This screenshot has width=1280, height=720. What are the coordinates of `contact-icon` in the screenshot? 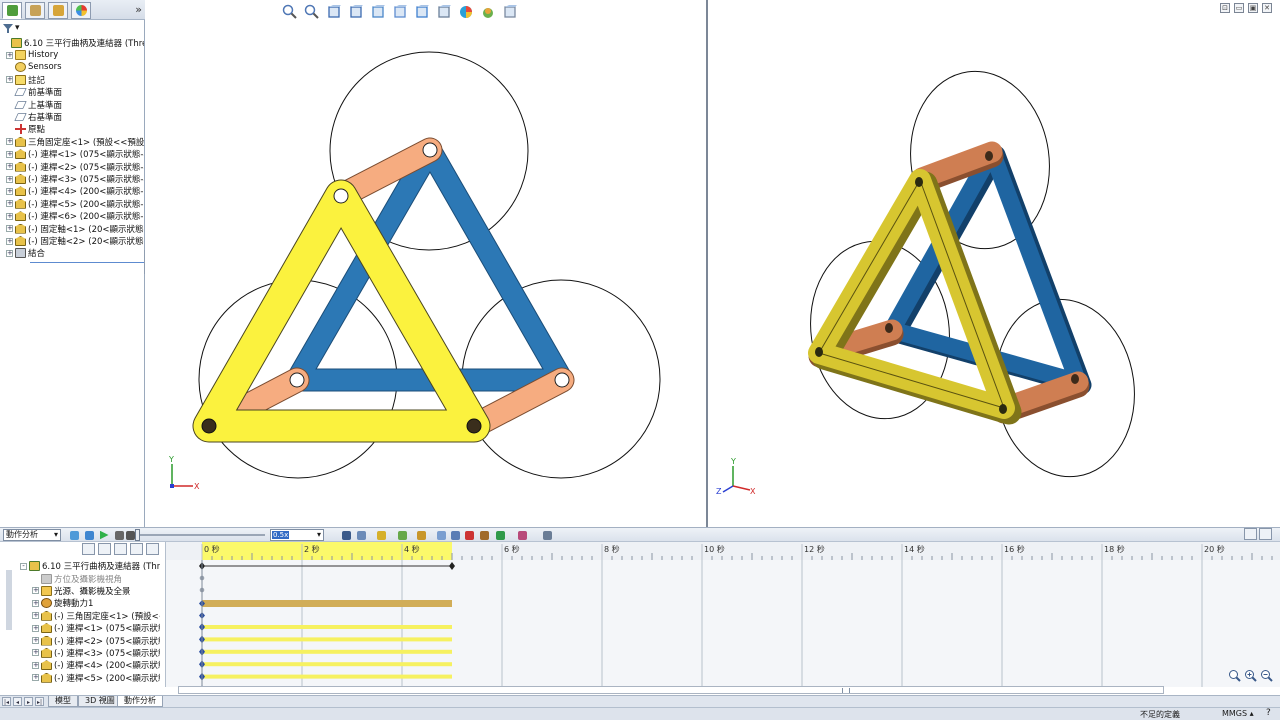 It's located at (484, 535).